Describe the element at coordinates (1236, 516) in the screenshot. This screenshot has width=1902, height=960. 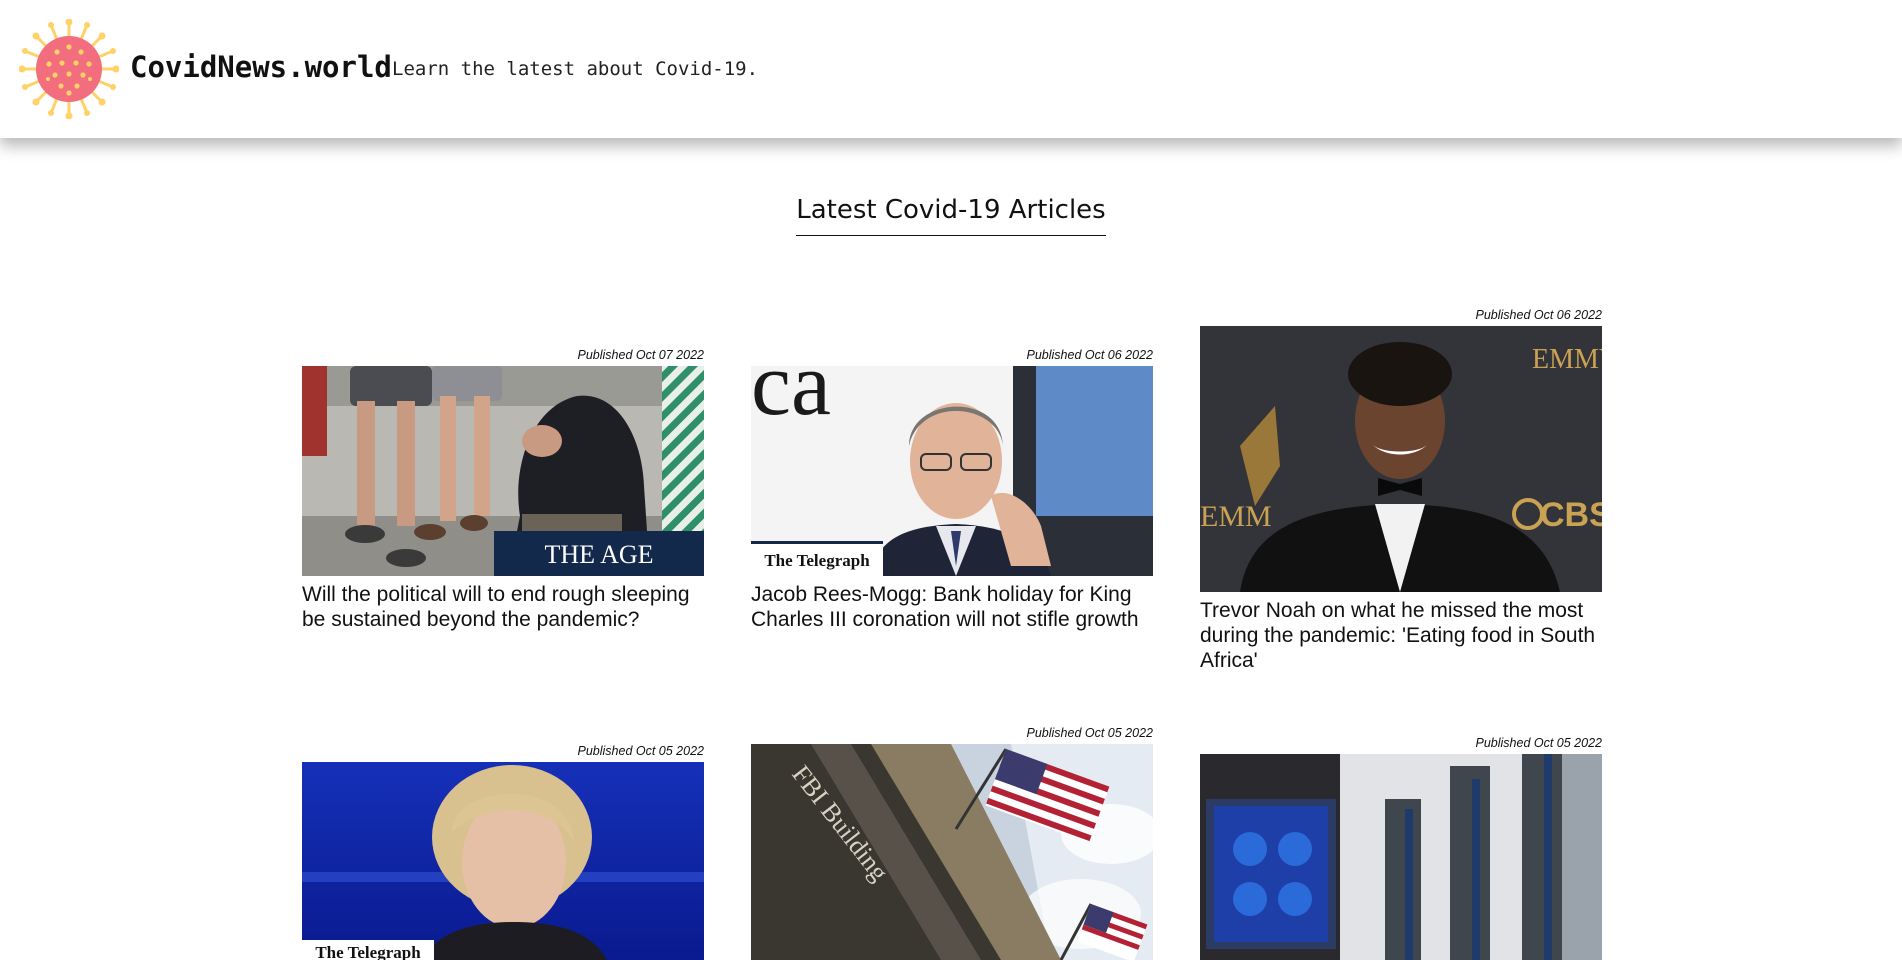
I see `image-text: EMM` at that location.